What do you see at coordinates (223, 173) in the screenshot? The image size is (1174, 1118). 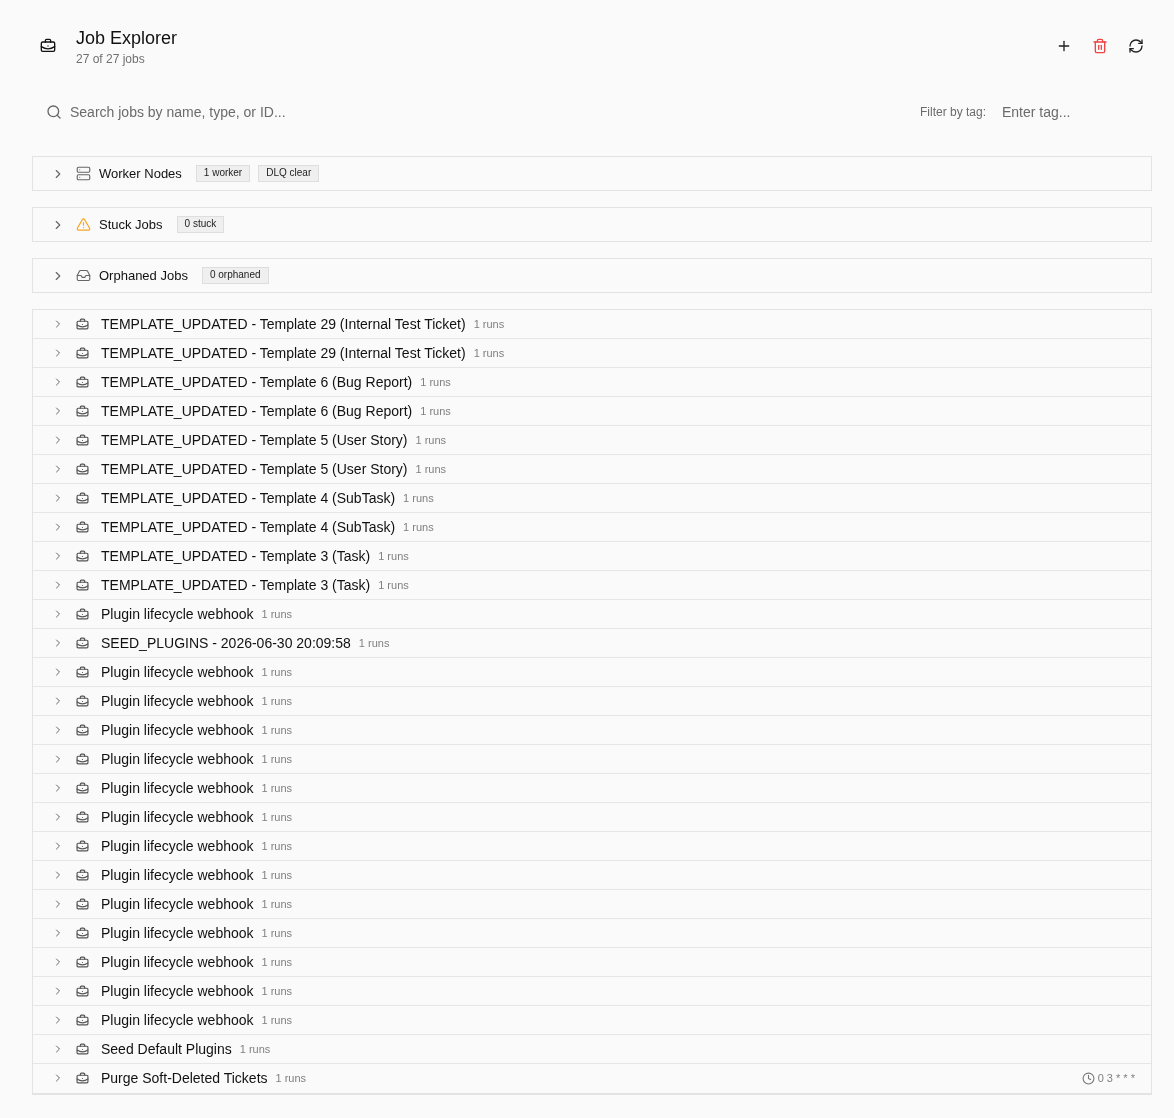 I see `count-badge: 1 worker` at bounding box center [223, 173].